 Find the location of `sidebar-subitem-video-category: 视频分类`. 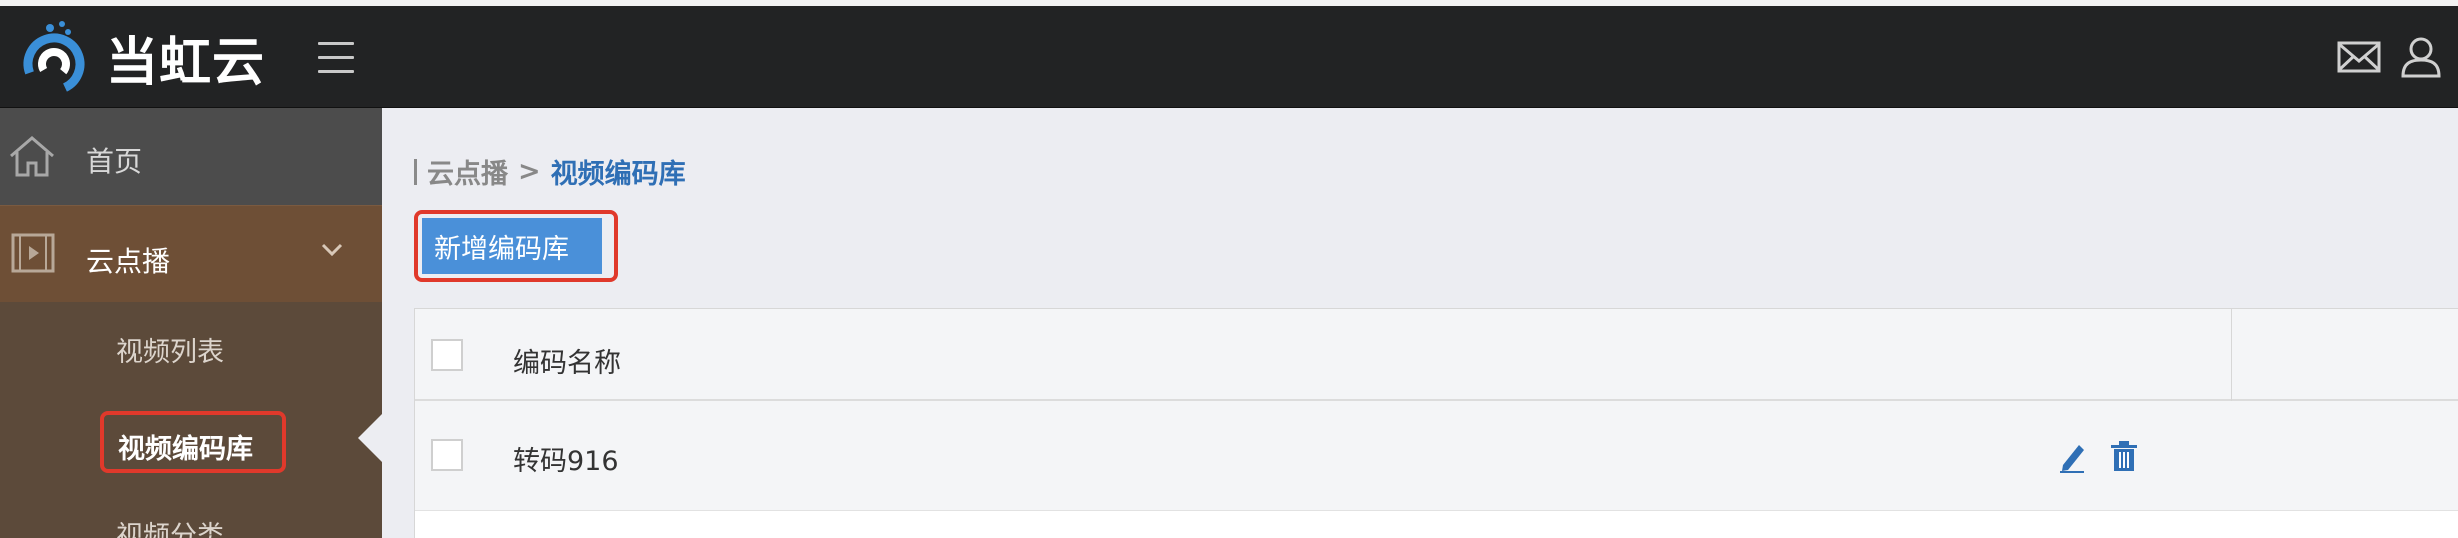

sidebar-subitem-video-category: 视频分类 is located at coordinates (170, 526).